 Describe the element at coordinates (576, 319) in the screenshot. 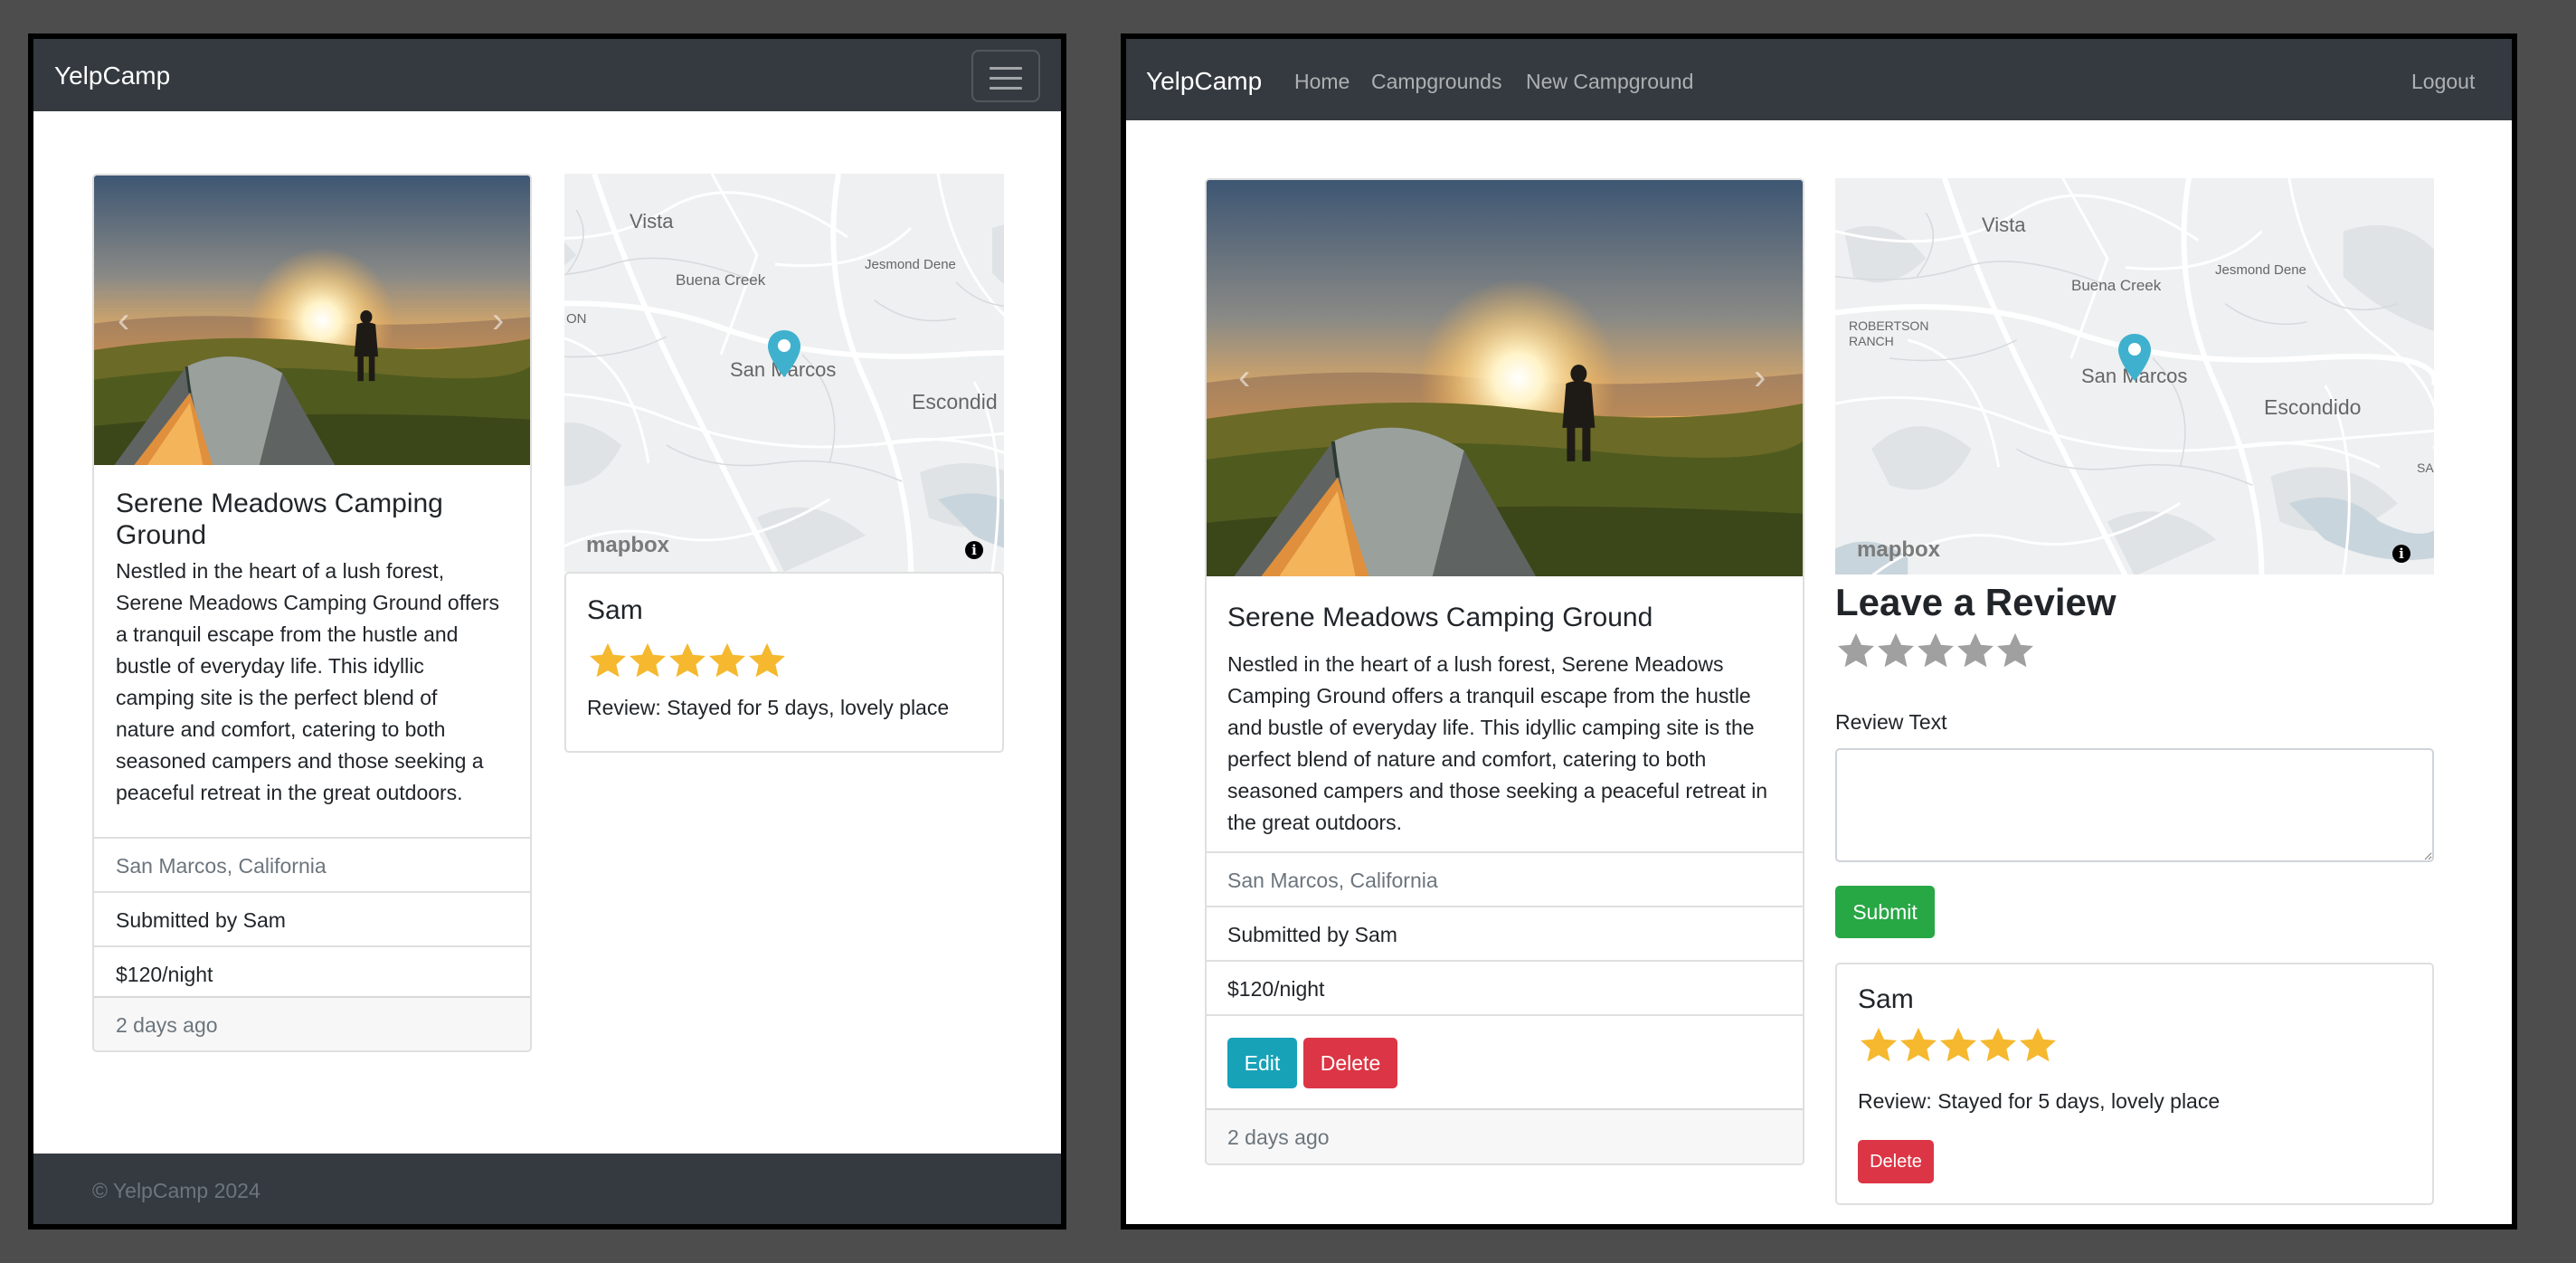

I see `map-label-on: ON` at that location.